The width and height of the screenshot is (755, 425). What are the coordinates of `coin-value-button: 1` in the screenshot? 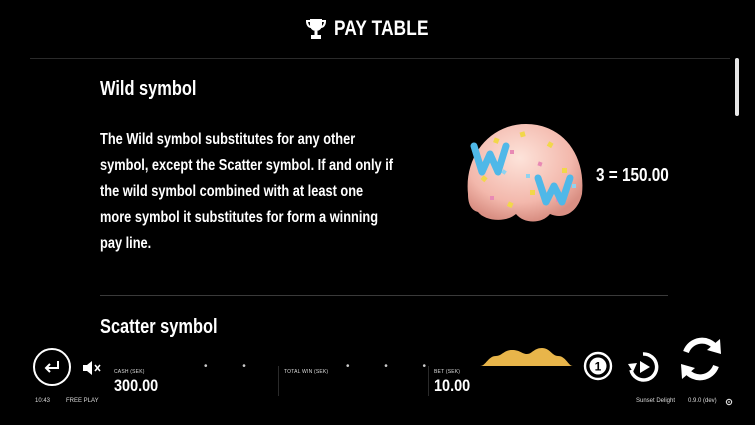 It's located at (598, 366).